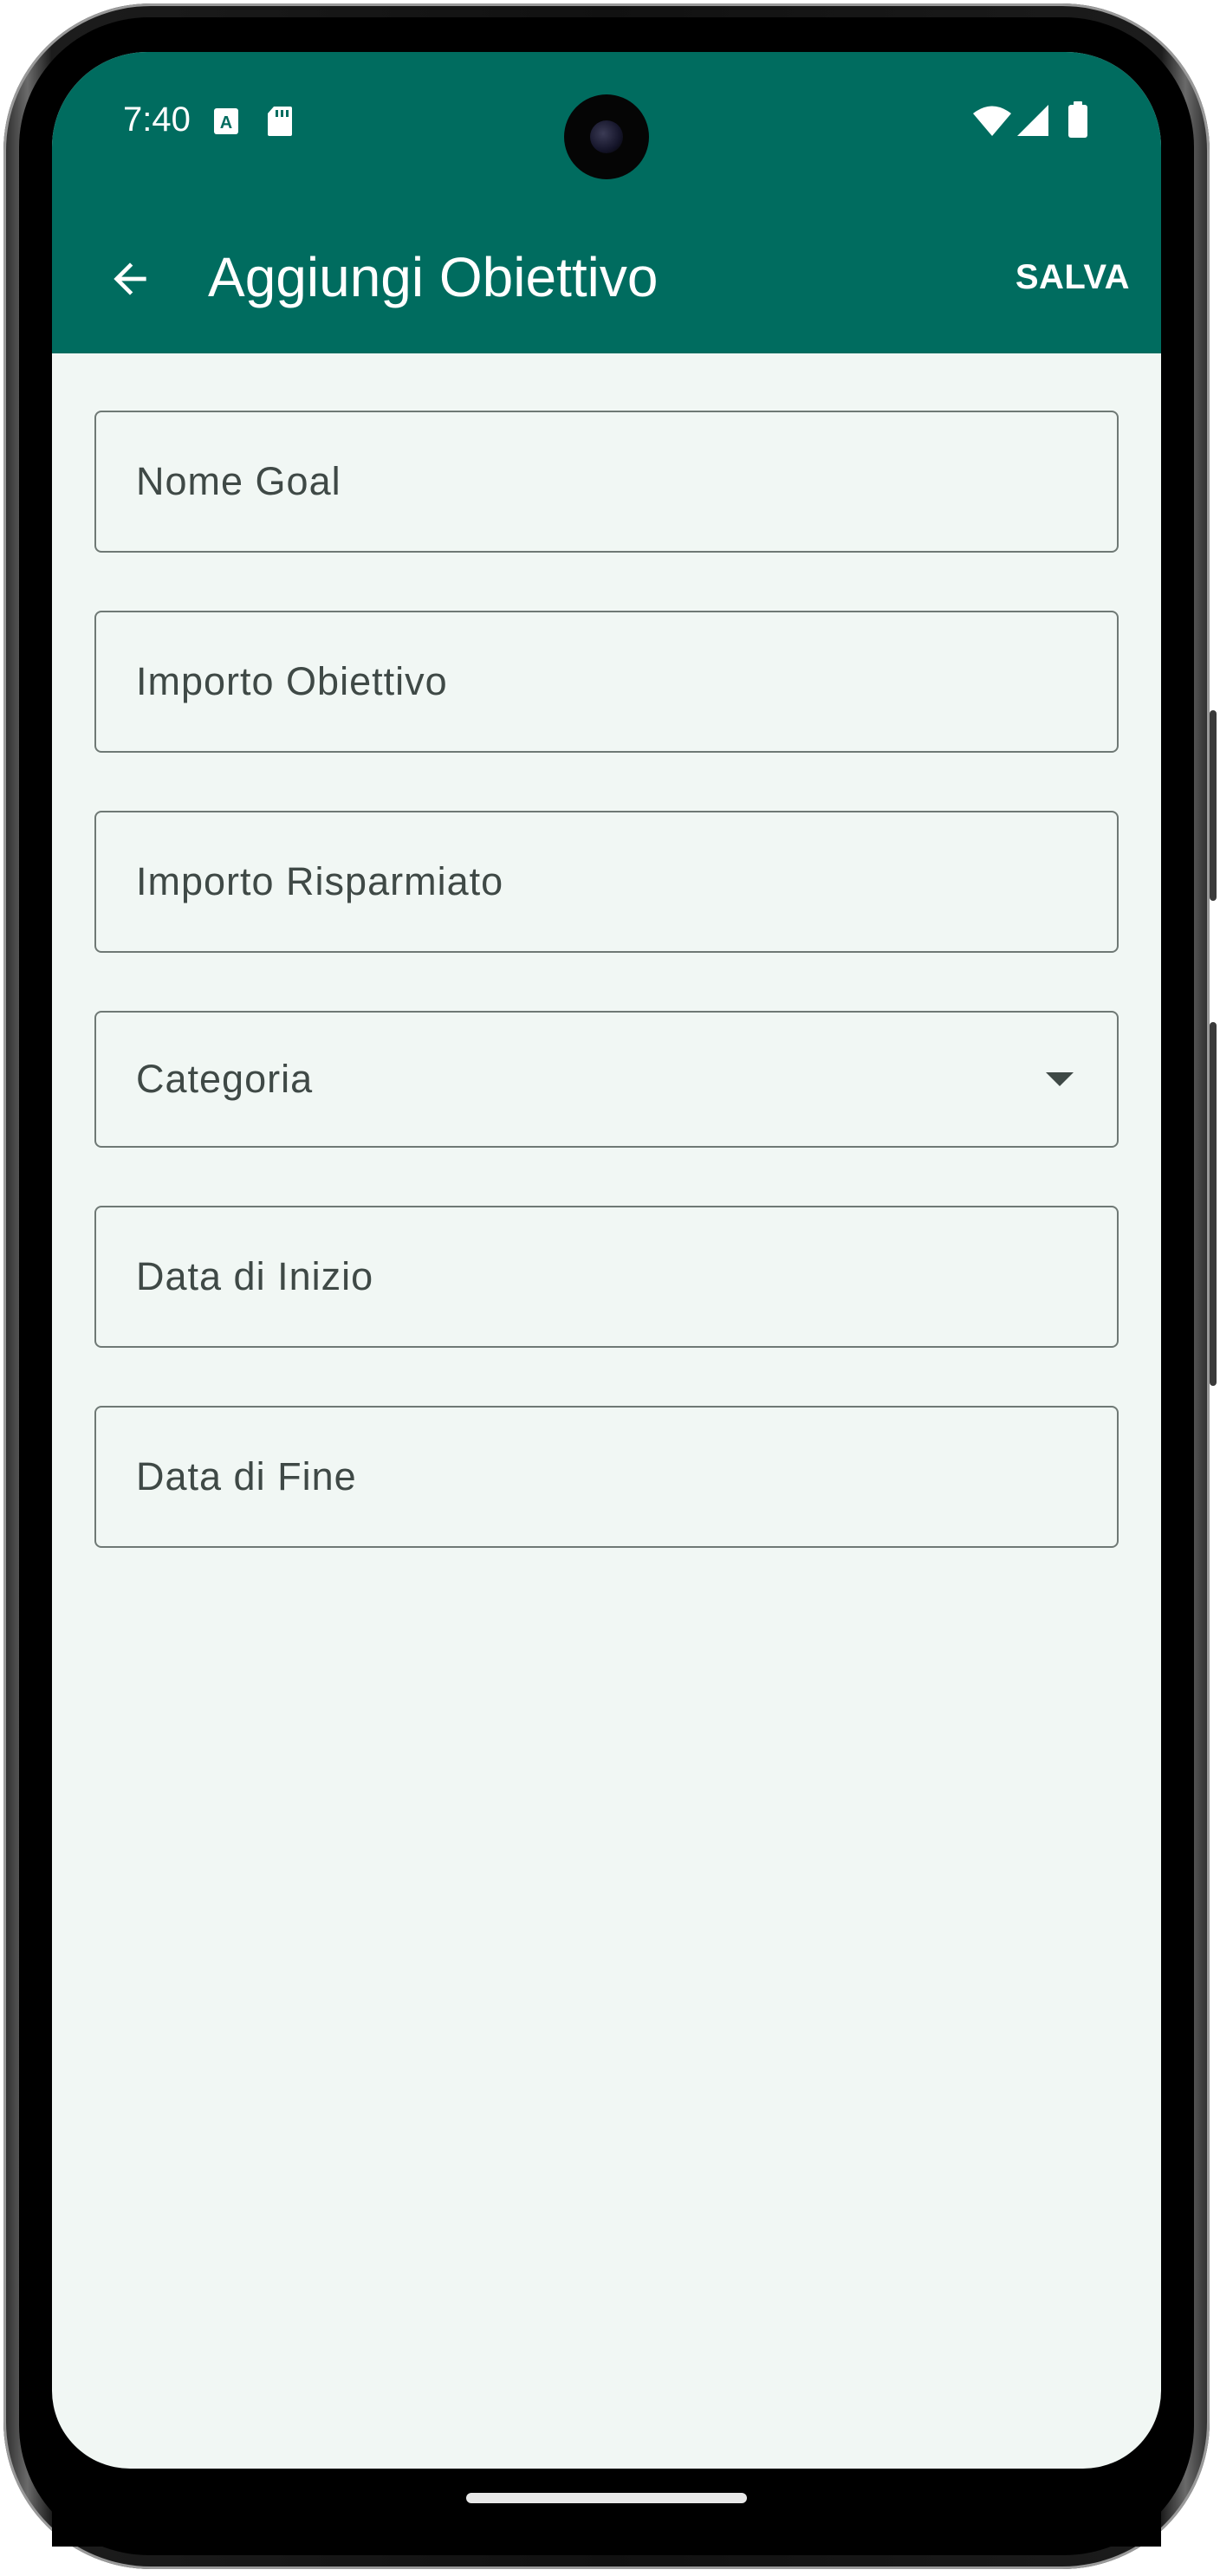 This screenshot has height=2576, width=1220. I want to click on svg-text: A, so click(226, 123).